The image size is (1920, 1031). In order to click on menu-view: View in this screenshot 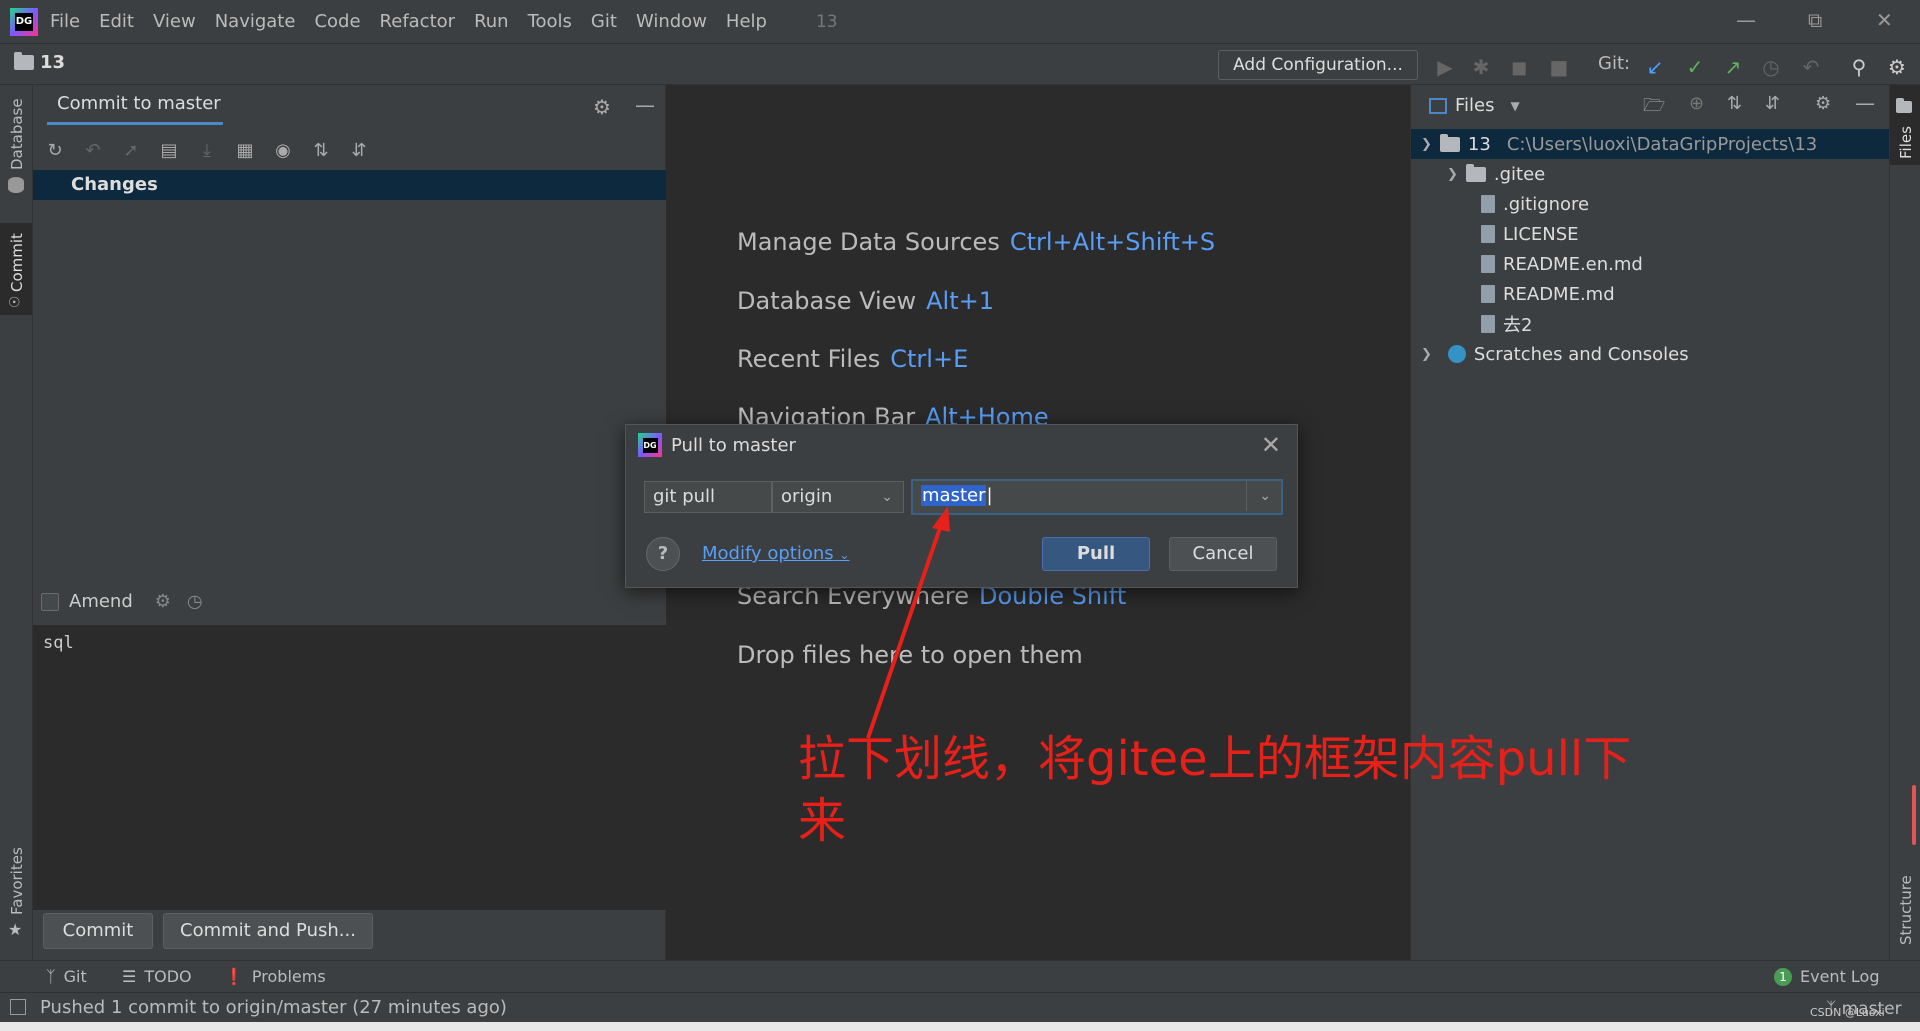, I will do `click(174, 21)`.